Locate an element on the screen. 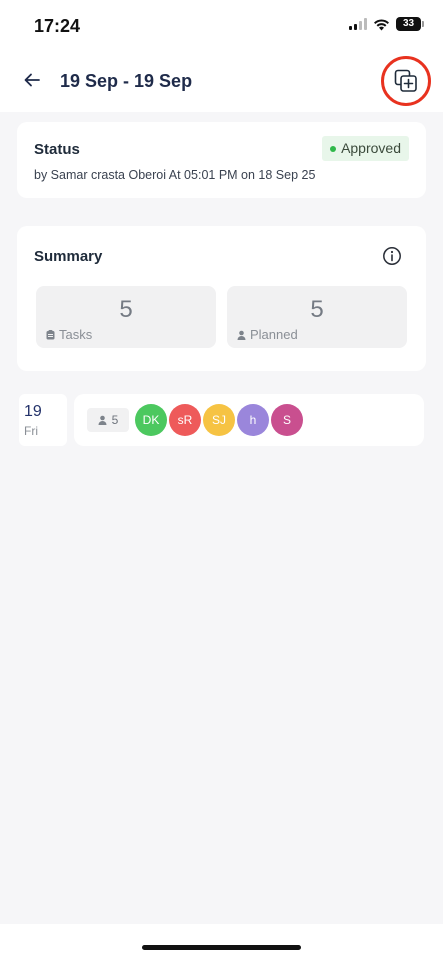 Image resolution: width=443 pixels, height=960 pixels. day-assignment-card: 5 DK sR SJ h S is located at coordinates (249, 420).